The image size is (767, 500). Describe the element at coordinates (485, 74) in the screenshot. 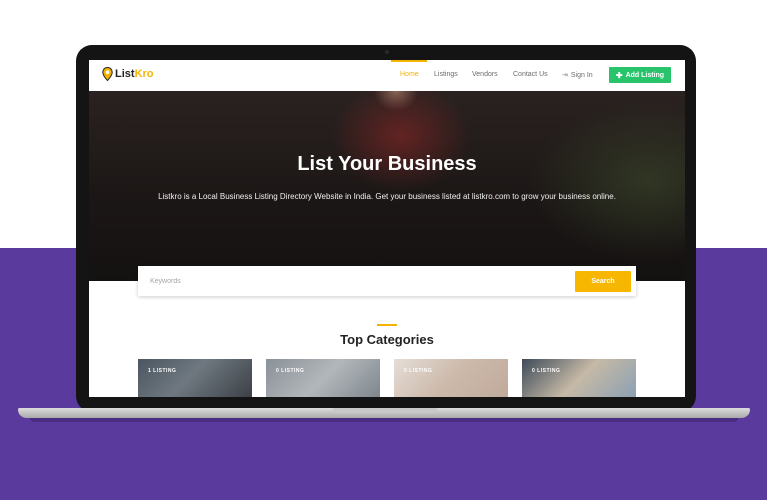

I see `nav-vendors: Vendors` at that location.